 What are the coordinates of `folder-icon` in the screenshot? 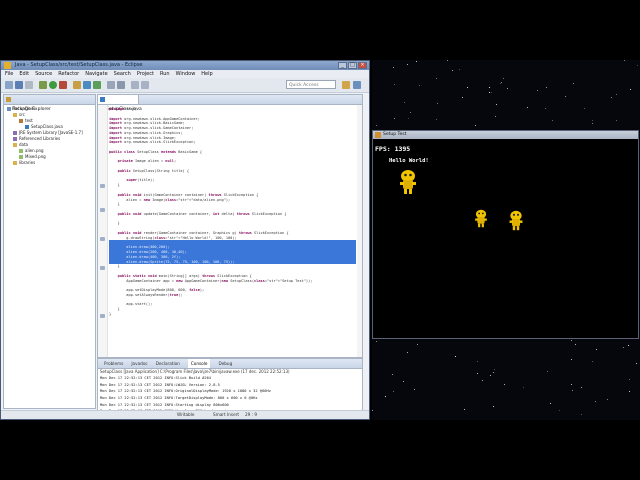 It's located at (15, 163).